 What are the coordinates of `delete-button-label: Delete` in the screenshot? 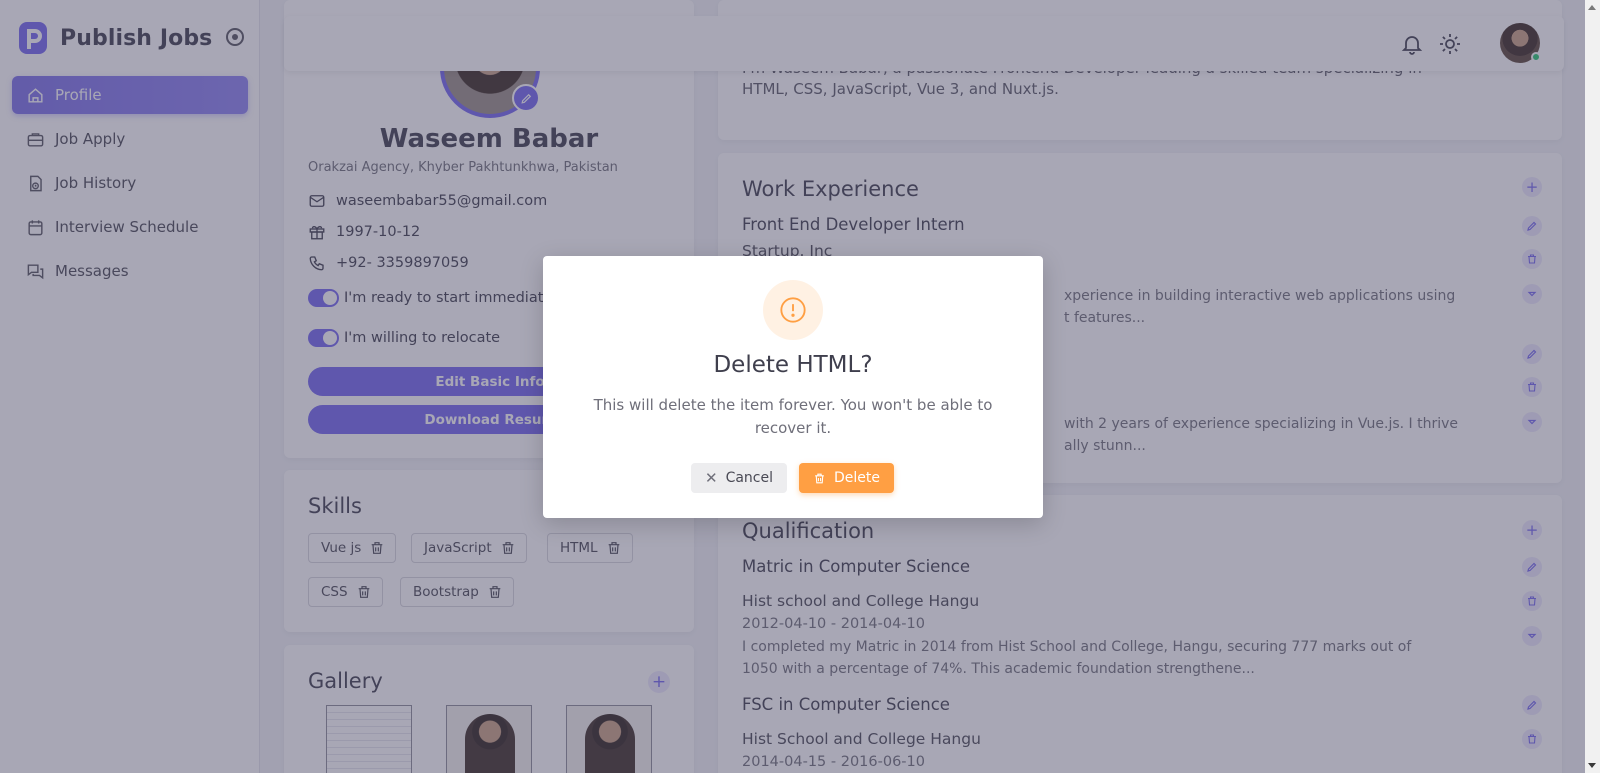 It's located at (857, 478).